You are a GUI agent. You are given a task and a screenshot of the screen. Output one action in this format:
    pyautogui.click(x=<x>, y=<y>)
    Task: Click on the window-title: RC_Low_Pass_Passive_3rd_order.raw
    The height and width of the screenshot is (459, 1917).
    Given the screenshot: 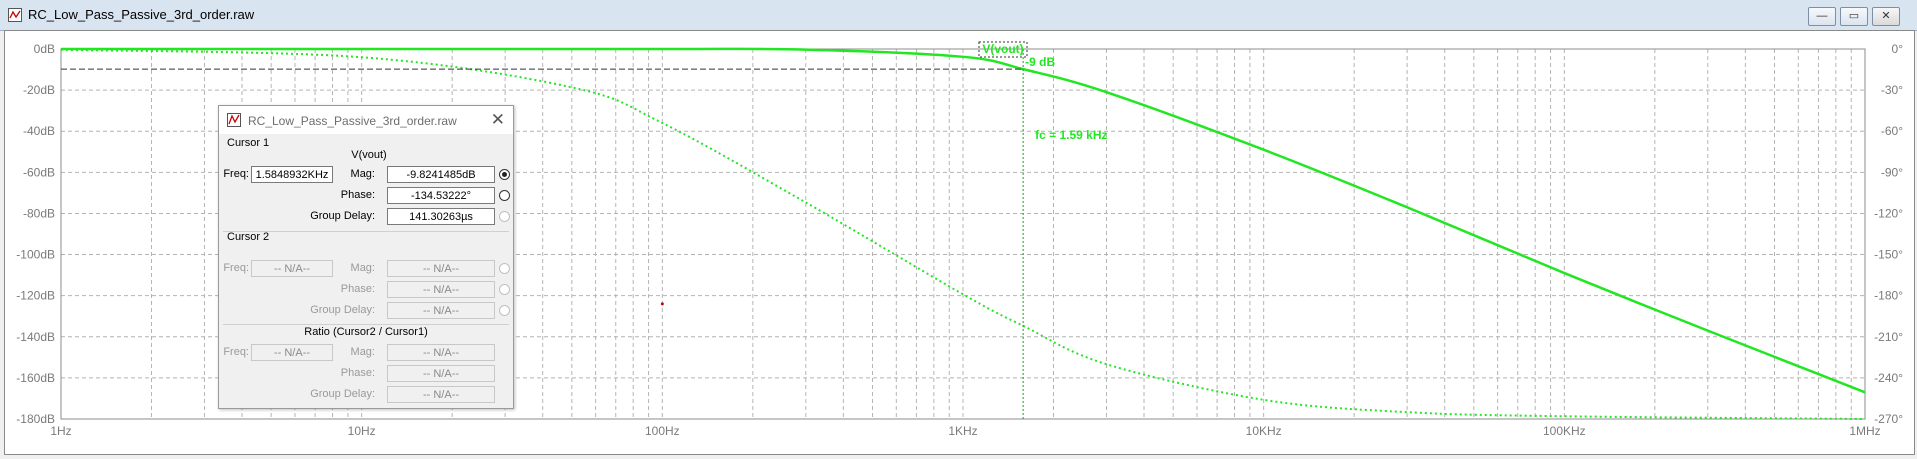 What is the action you would take?
    pyautogui.click(x=141, y=14)
    